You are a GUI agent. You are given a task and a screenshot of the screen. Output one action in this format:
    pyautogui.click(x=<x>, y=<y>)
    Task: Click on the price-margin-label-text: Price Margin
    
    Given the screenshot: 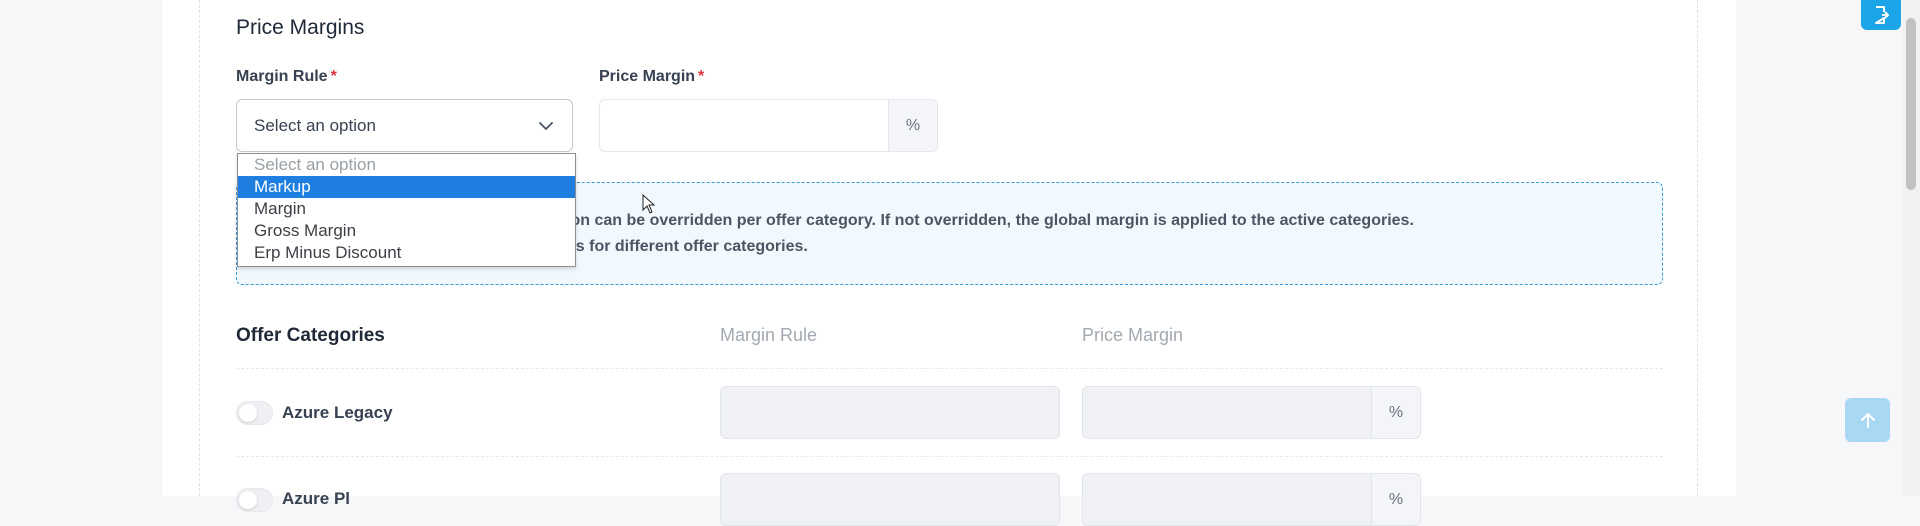 What is the action you would take?
    pyautogui.click(x=647, y=76)
    